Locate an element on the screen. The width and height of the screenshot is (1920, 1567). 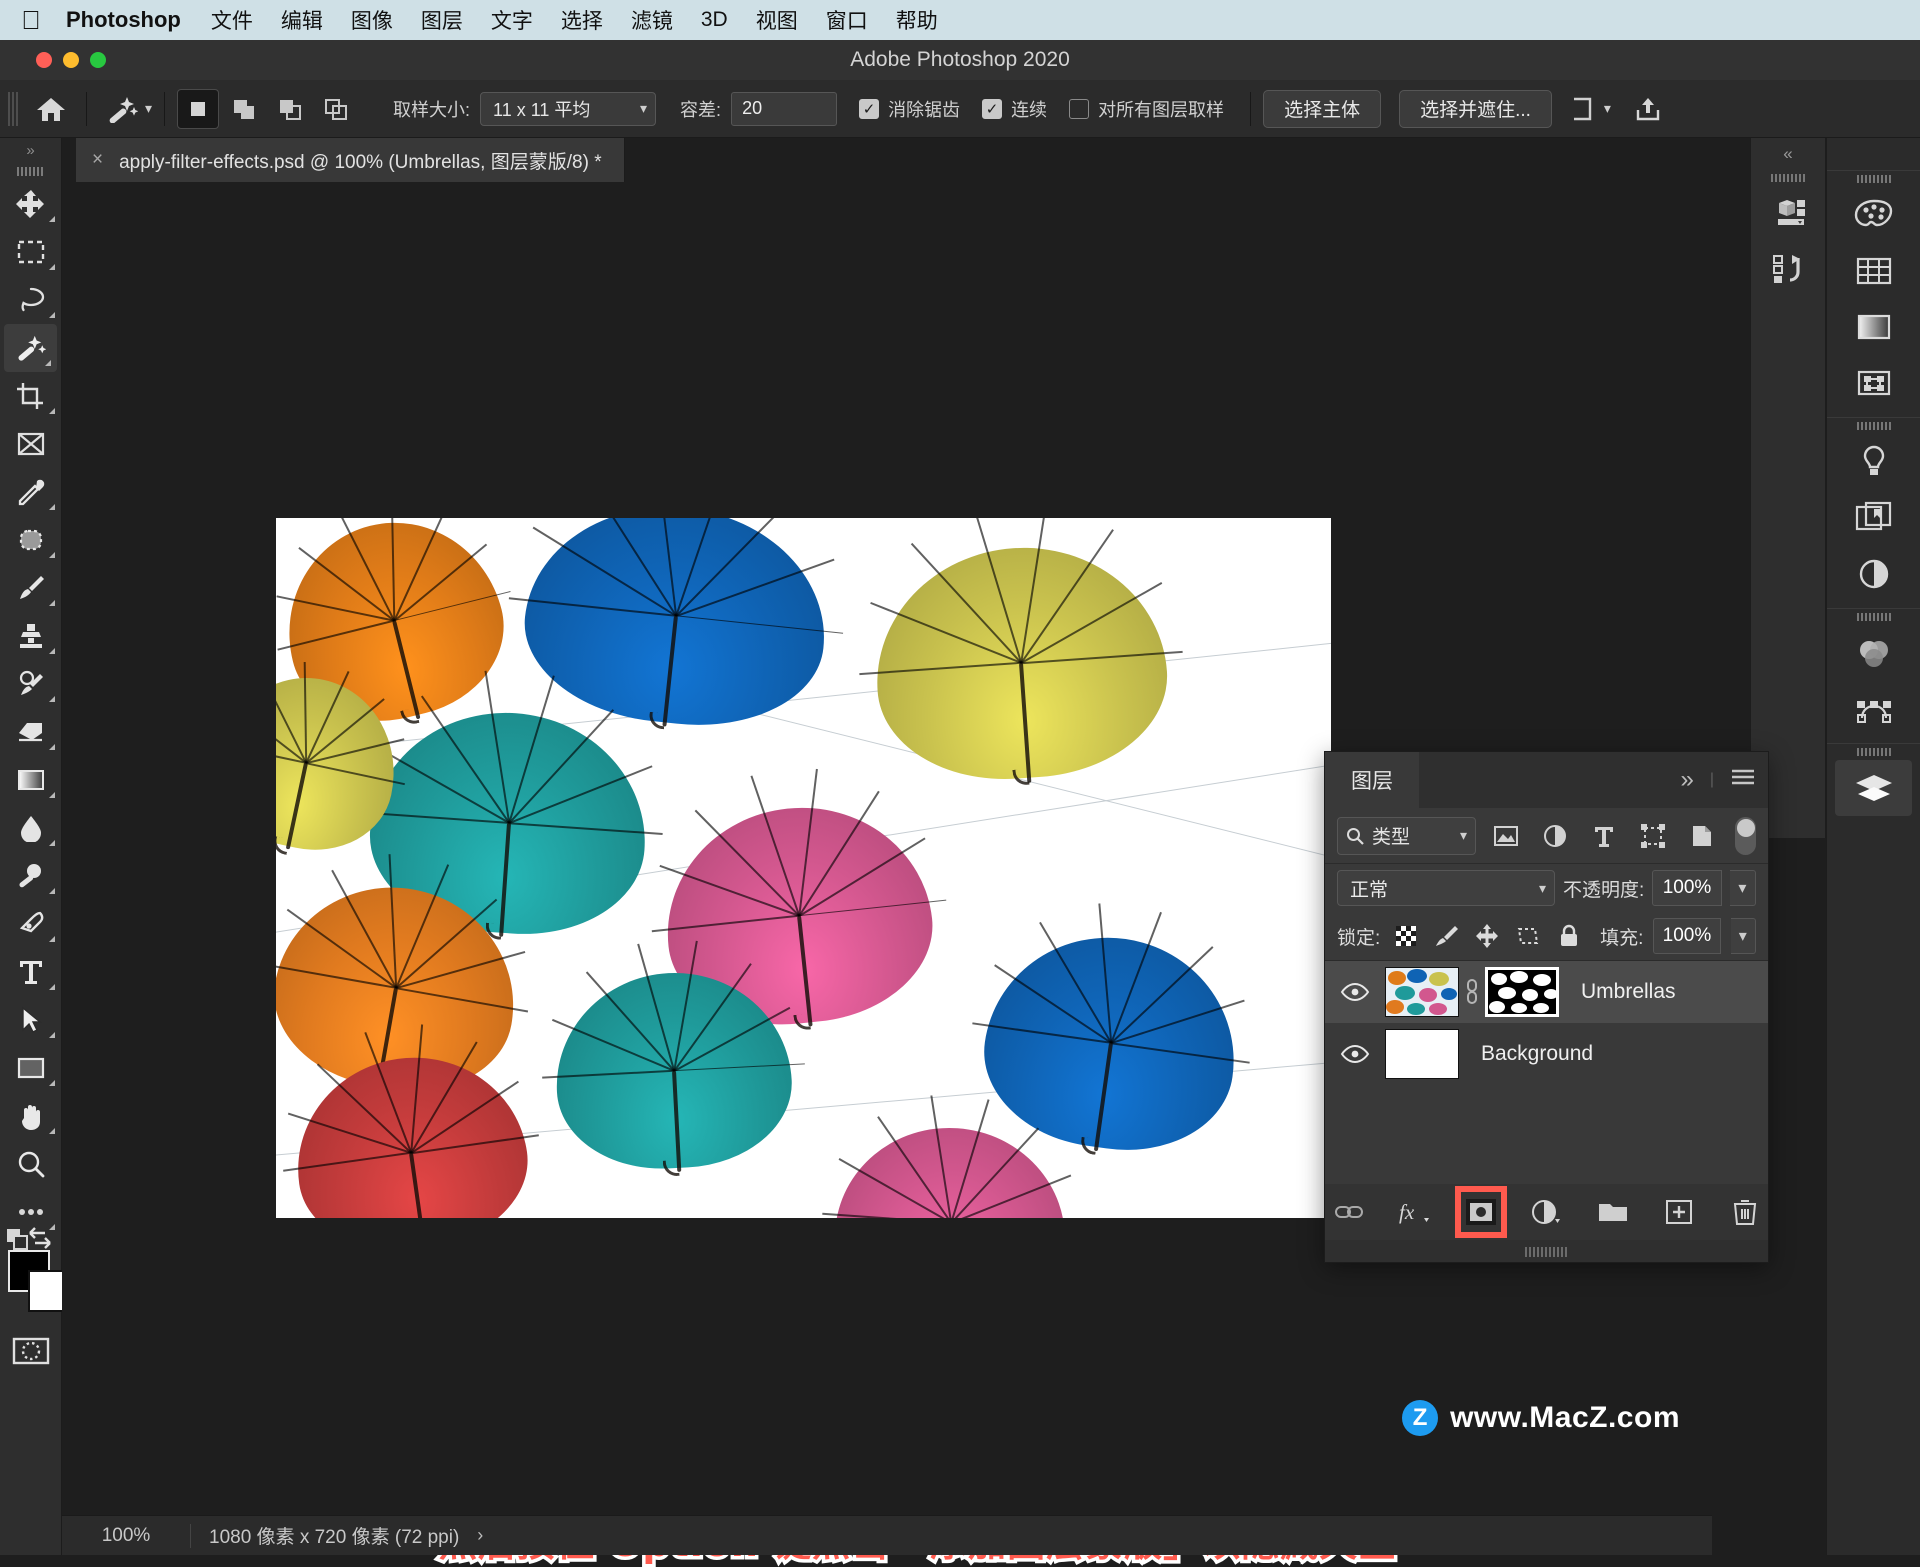
frame-tool is located at coordinates (30, 444).